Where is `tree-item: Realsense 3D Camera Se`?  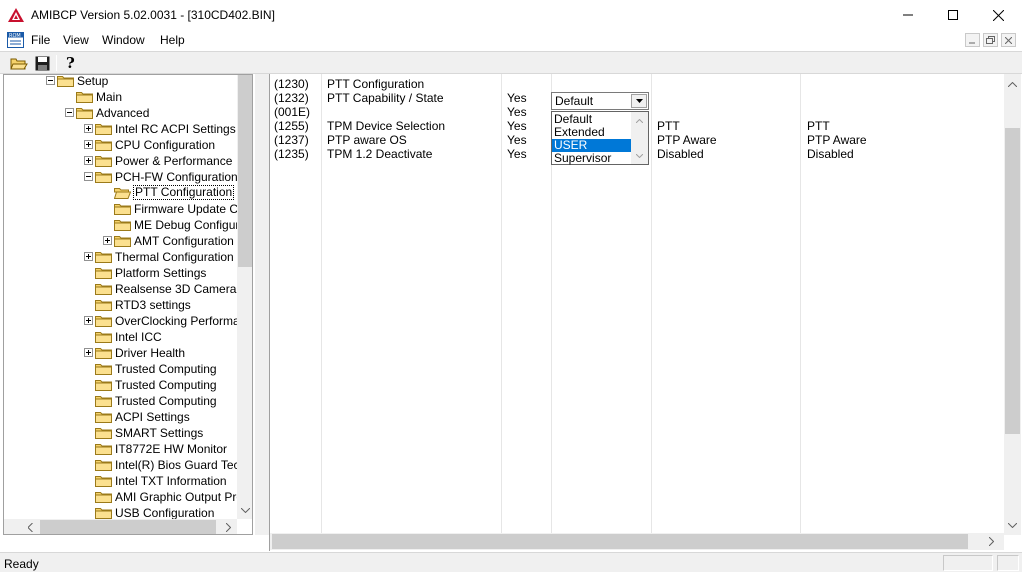
tree-item: Realsense 3D Camera Se is located at coordinates (121, 289).